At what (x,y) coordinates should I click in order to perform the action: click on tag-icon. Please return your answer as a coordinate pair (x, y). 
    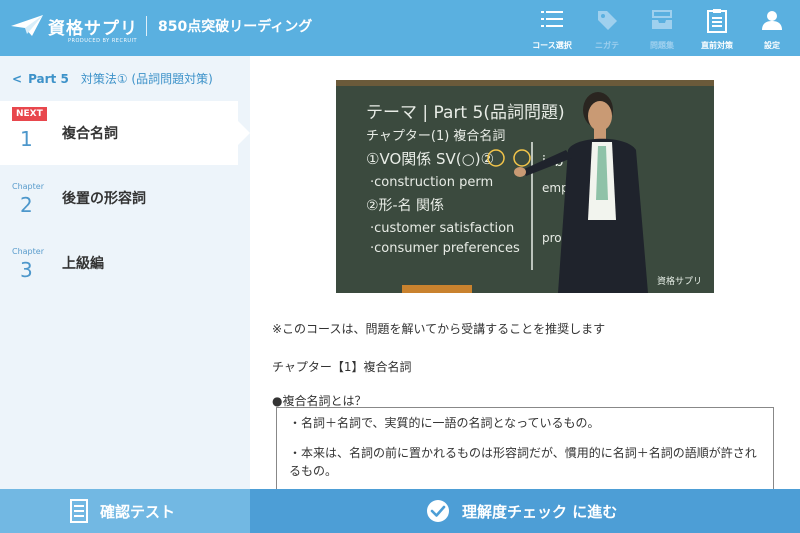
    Looking at the image, I should click on (607, 20).